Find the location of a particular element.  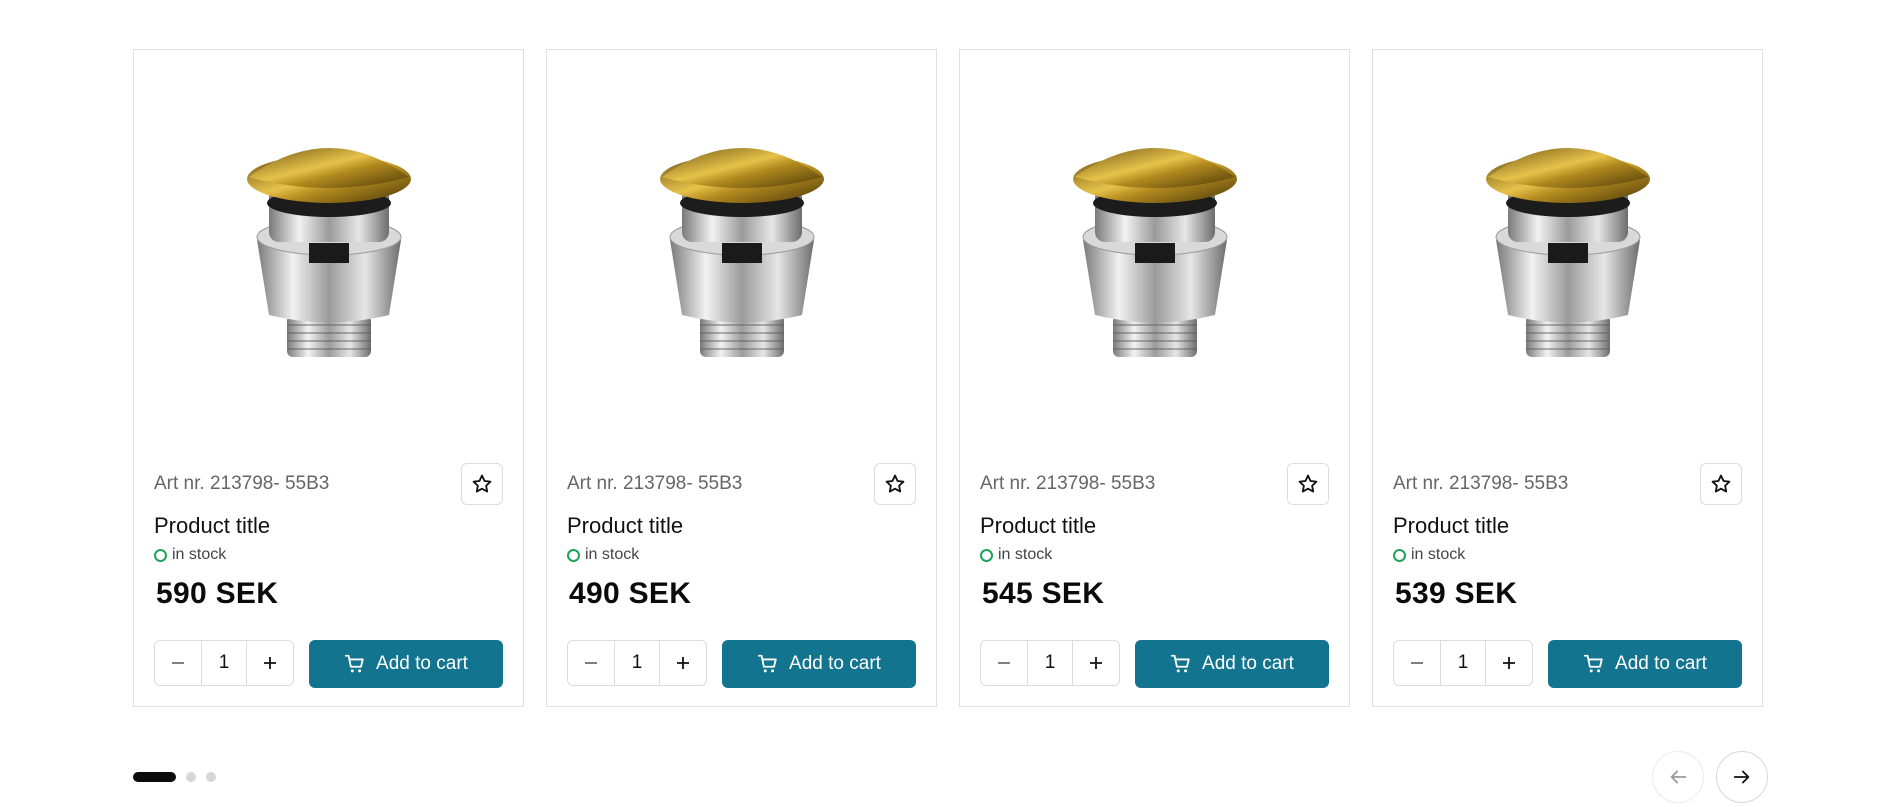

product-price: 545 SEK is located at coordinates (1043, 593).